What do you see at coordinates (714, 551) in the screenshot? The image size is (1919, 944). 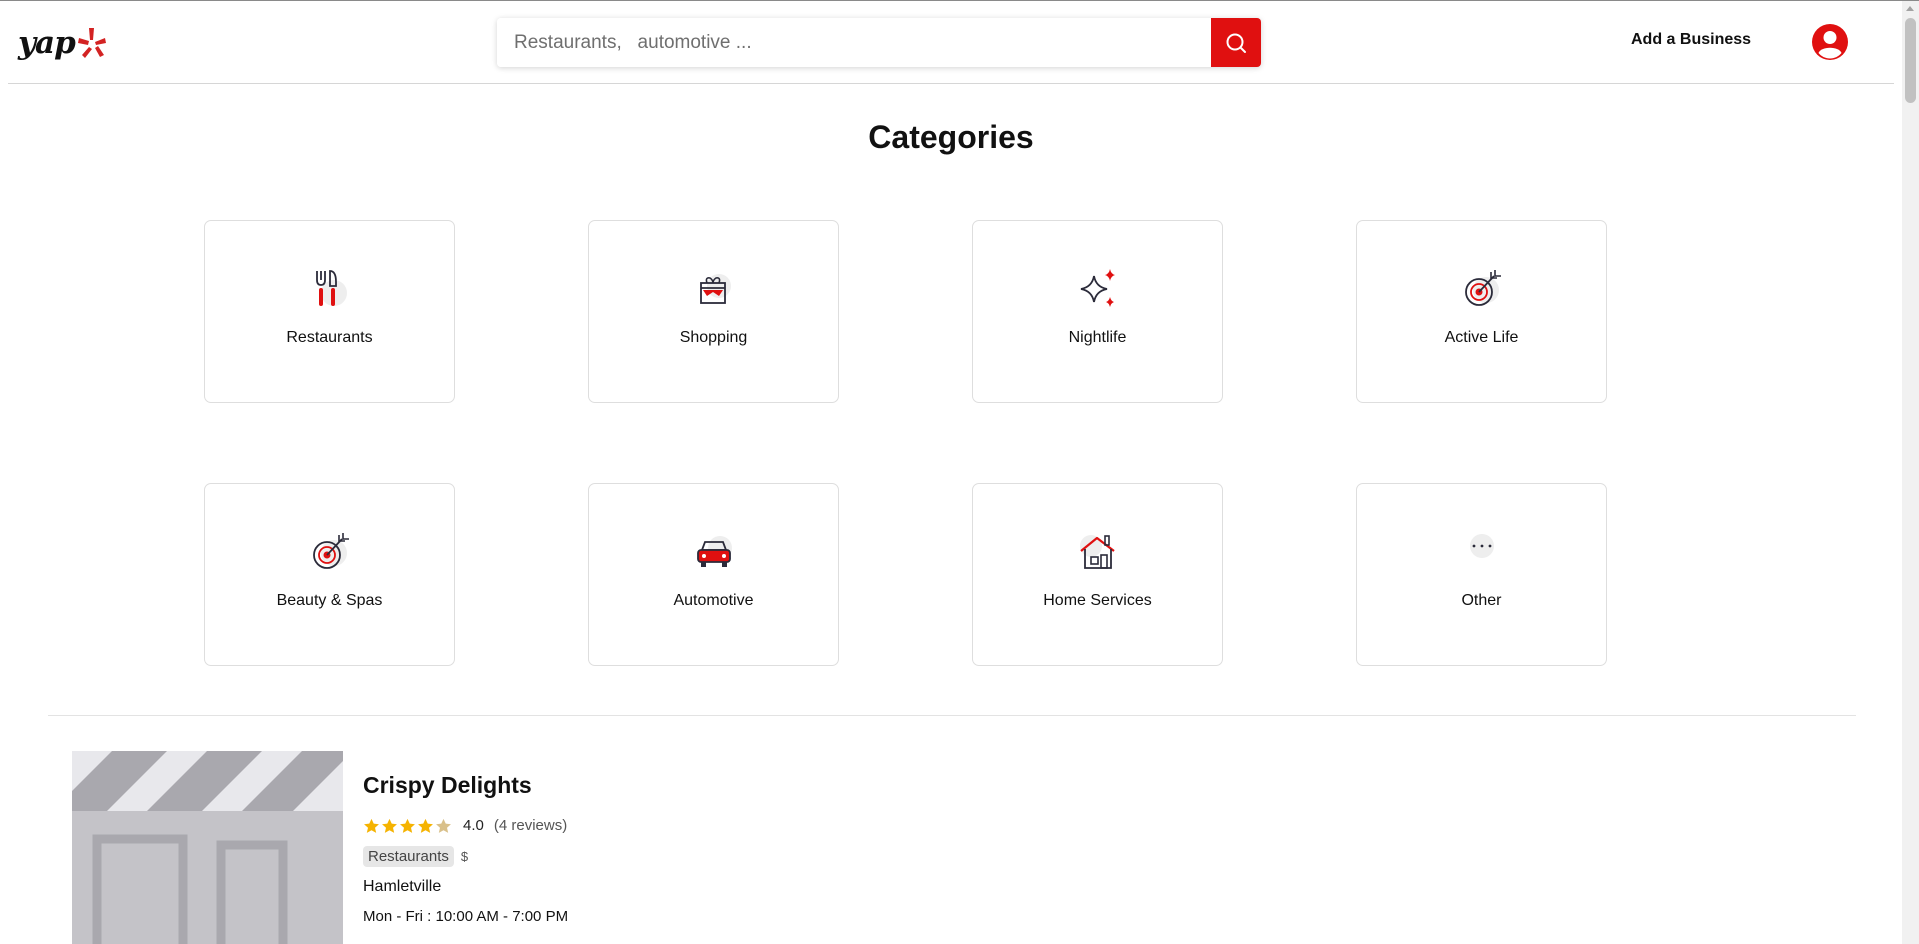 I see `car-icon` at bounding box center [714, 551].